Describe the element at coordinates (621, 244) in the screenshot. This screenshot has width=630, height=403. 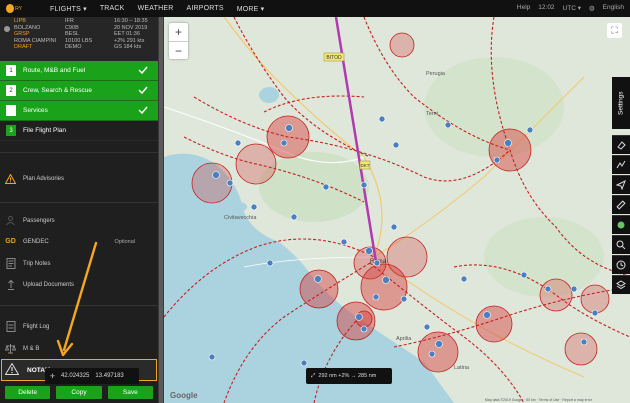
I see `search-icon` at that location.